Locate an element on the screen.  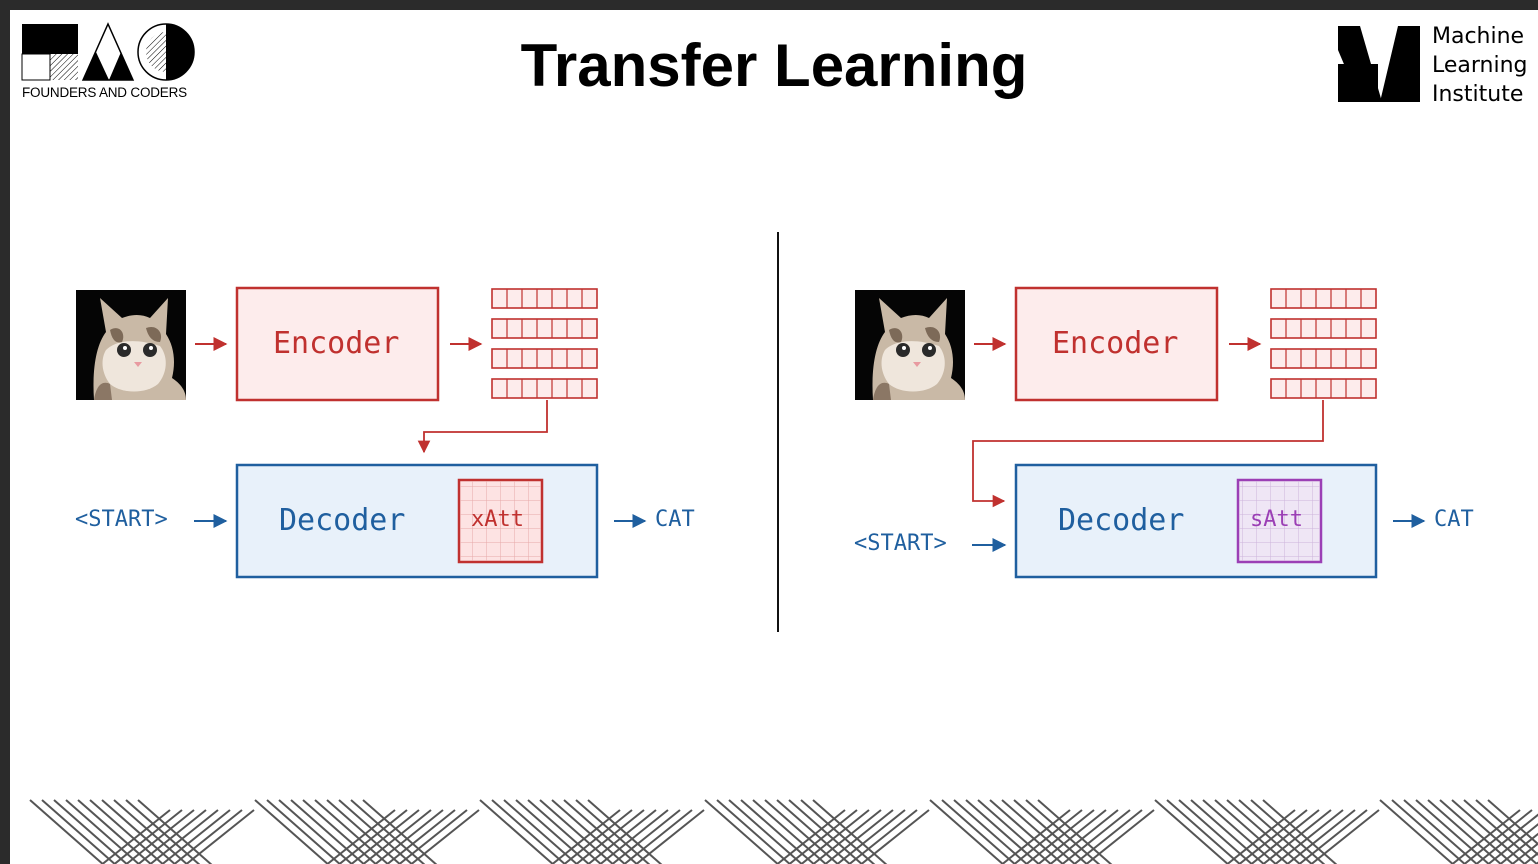
start-token-left: <START> is located at coordinates (121, 519).